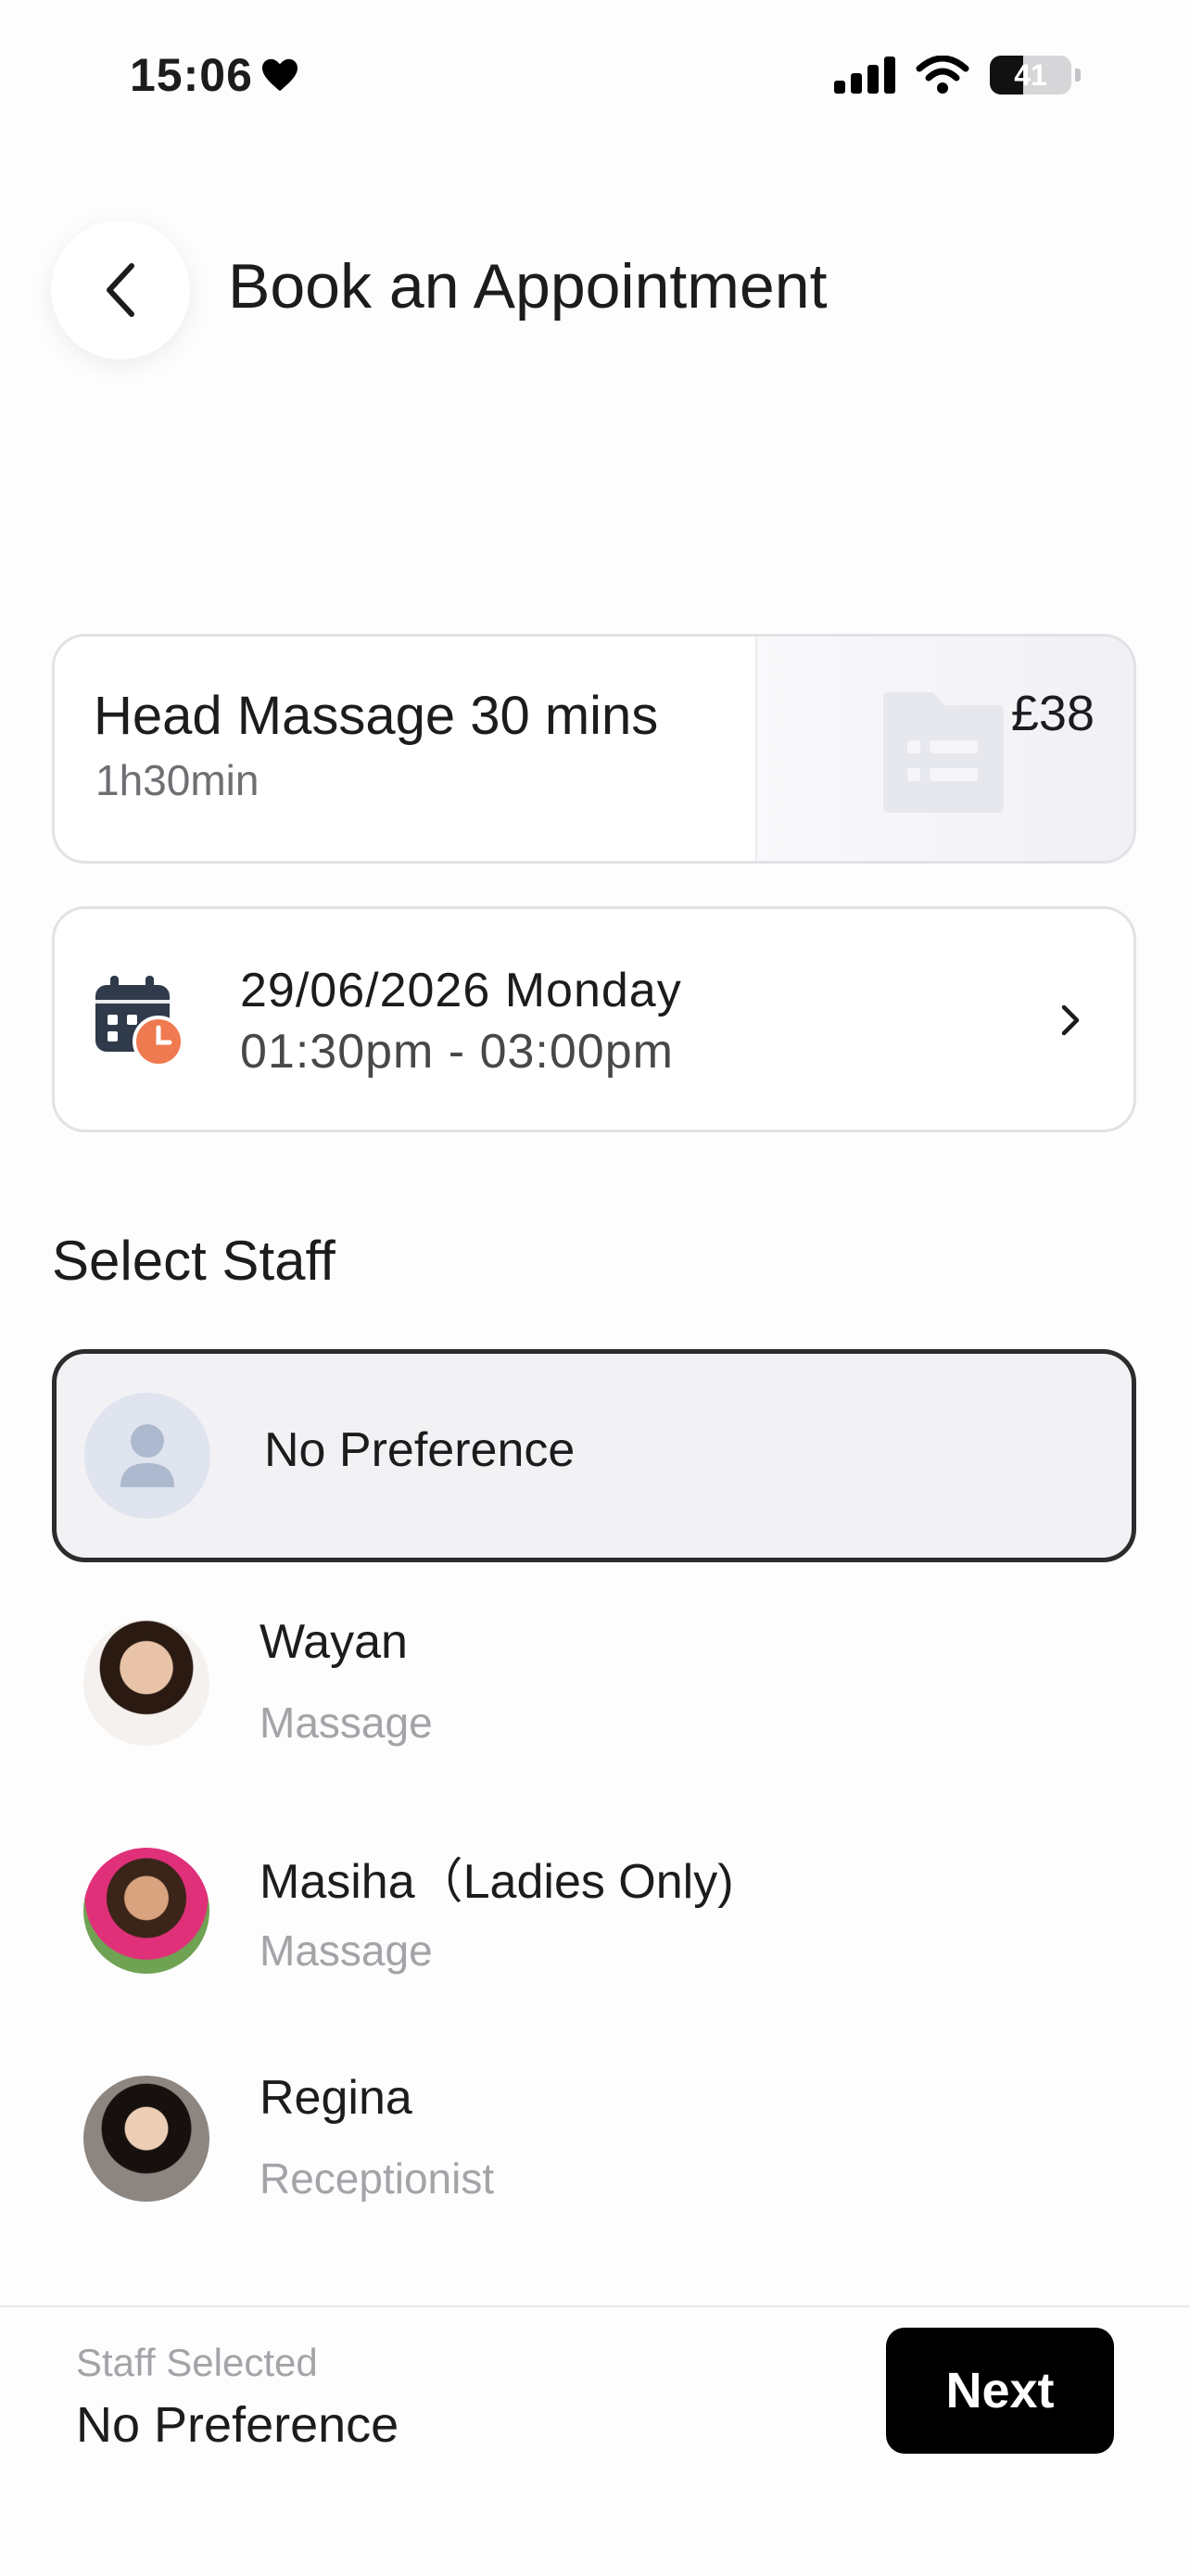  I want to click on staff-name: Regina, so click(336, 2098).